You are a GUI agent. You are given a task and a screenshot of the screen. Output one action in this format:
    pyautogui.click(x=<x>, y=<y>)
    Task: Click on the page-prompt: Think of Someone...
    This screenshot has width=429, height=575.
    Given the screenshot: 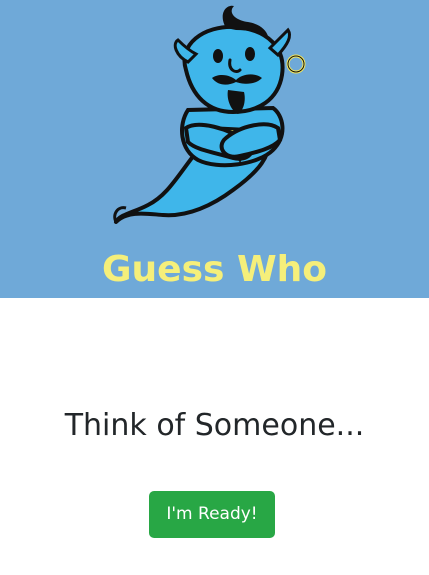 What is the action you would take?
    pyautogui.click(x=214, y=425)
    